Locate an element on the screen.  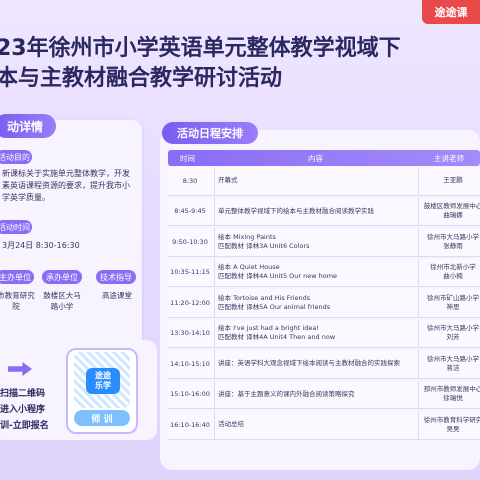
organizer-tag: 主办单位 is located at coordinates (17, 277).